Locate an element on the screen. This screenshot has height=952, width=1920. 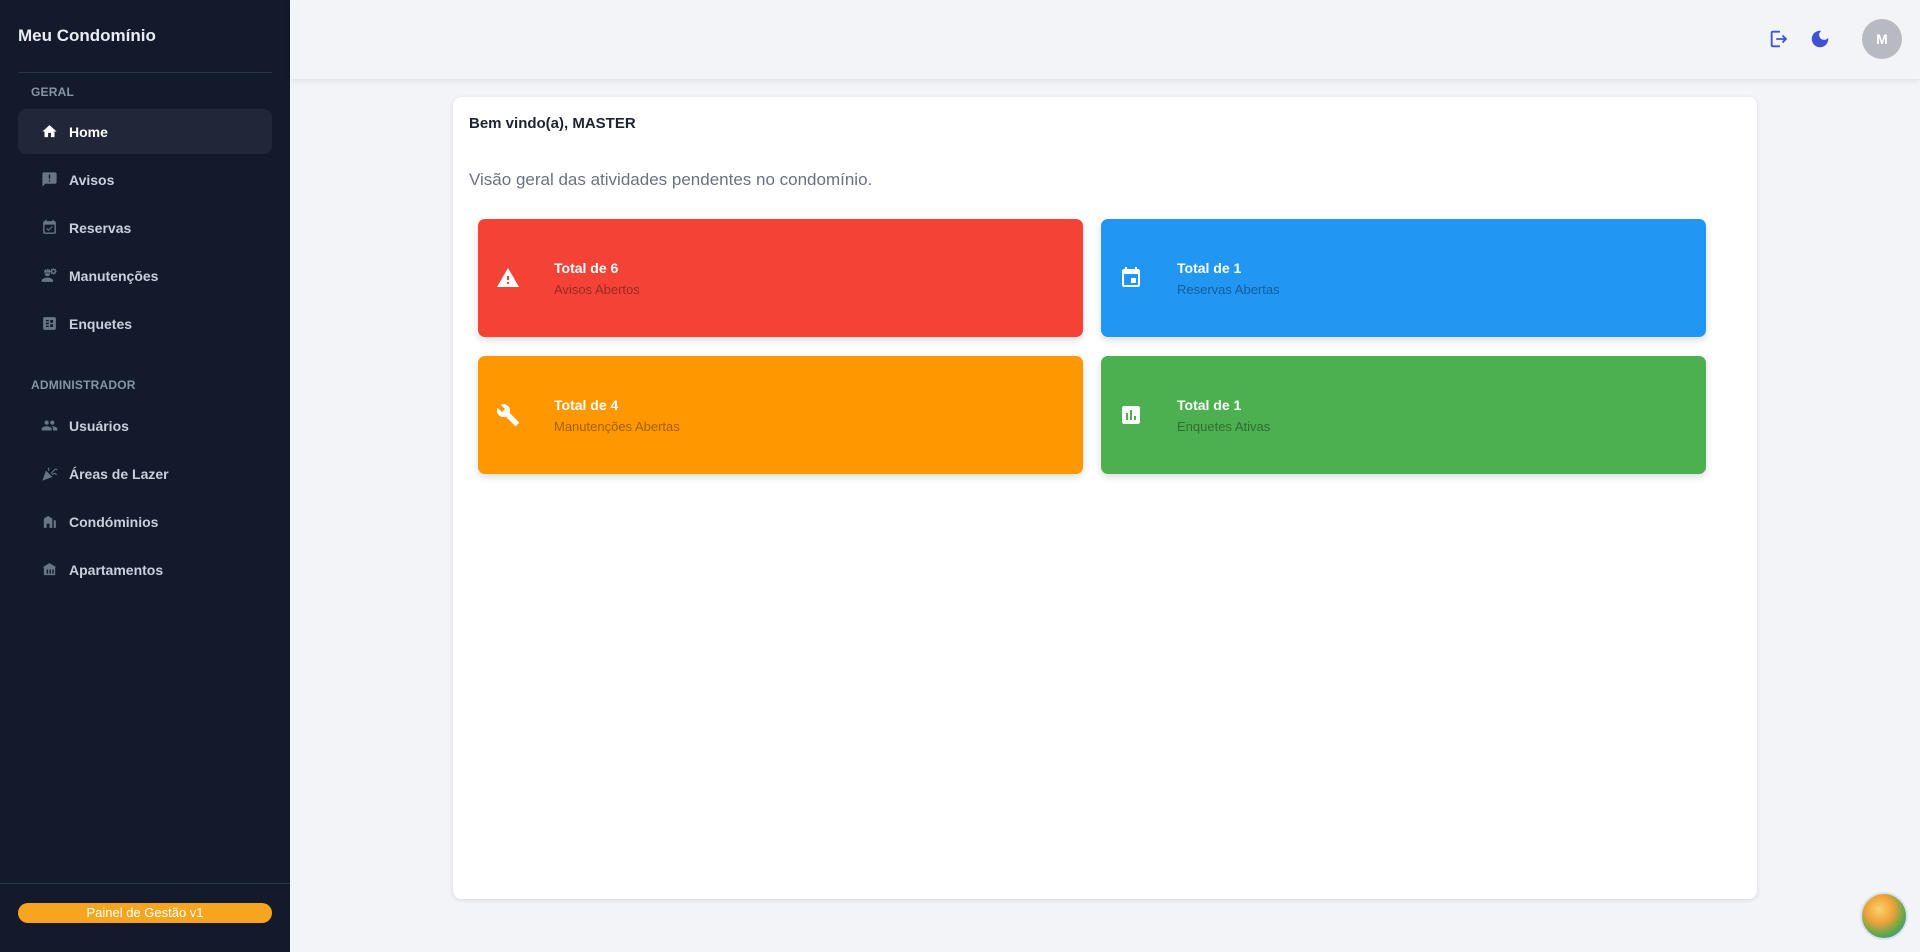
sidebar-item-apartamentos: Apartamentos is located at coordinates (145, 569).